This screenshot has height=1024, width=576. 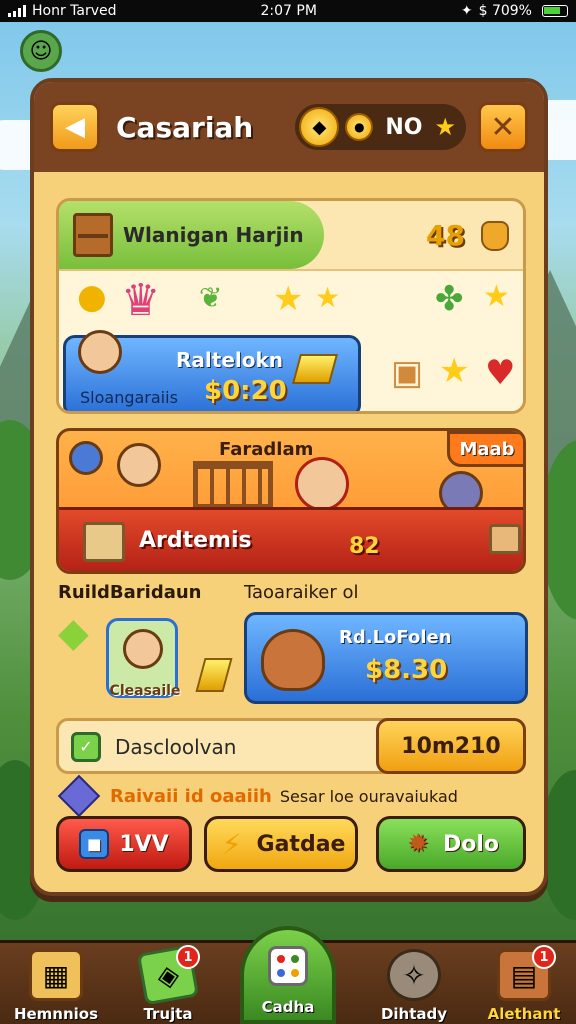 I want to click on leaf-icon: ❦, so click(x=211, y=297).